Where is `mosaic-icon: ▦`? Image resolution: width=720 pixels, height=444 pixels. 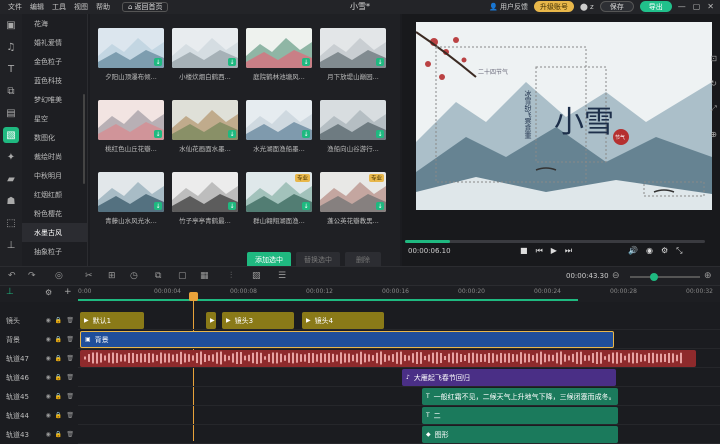
mosaic-icon: ▦ is located at coordinates (204, 276).